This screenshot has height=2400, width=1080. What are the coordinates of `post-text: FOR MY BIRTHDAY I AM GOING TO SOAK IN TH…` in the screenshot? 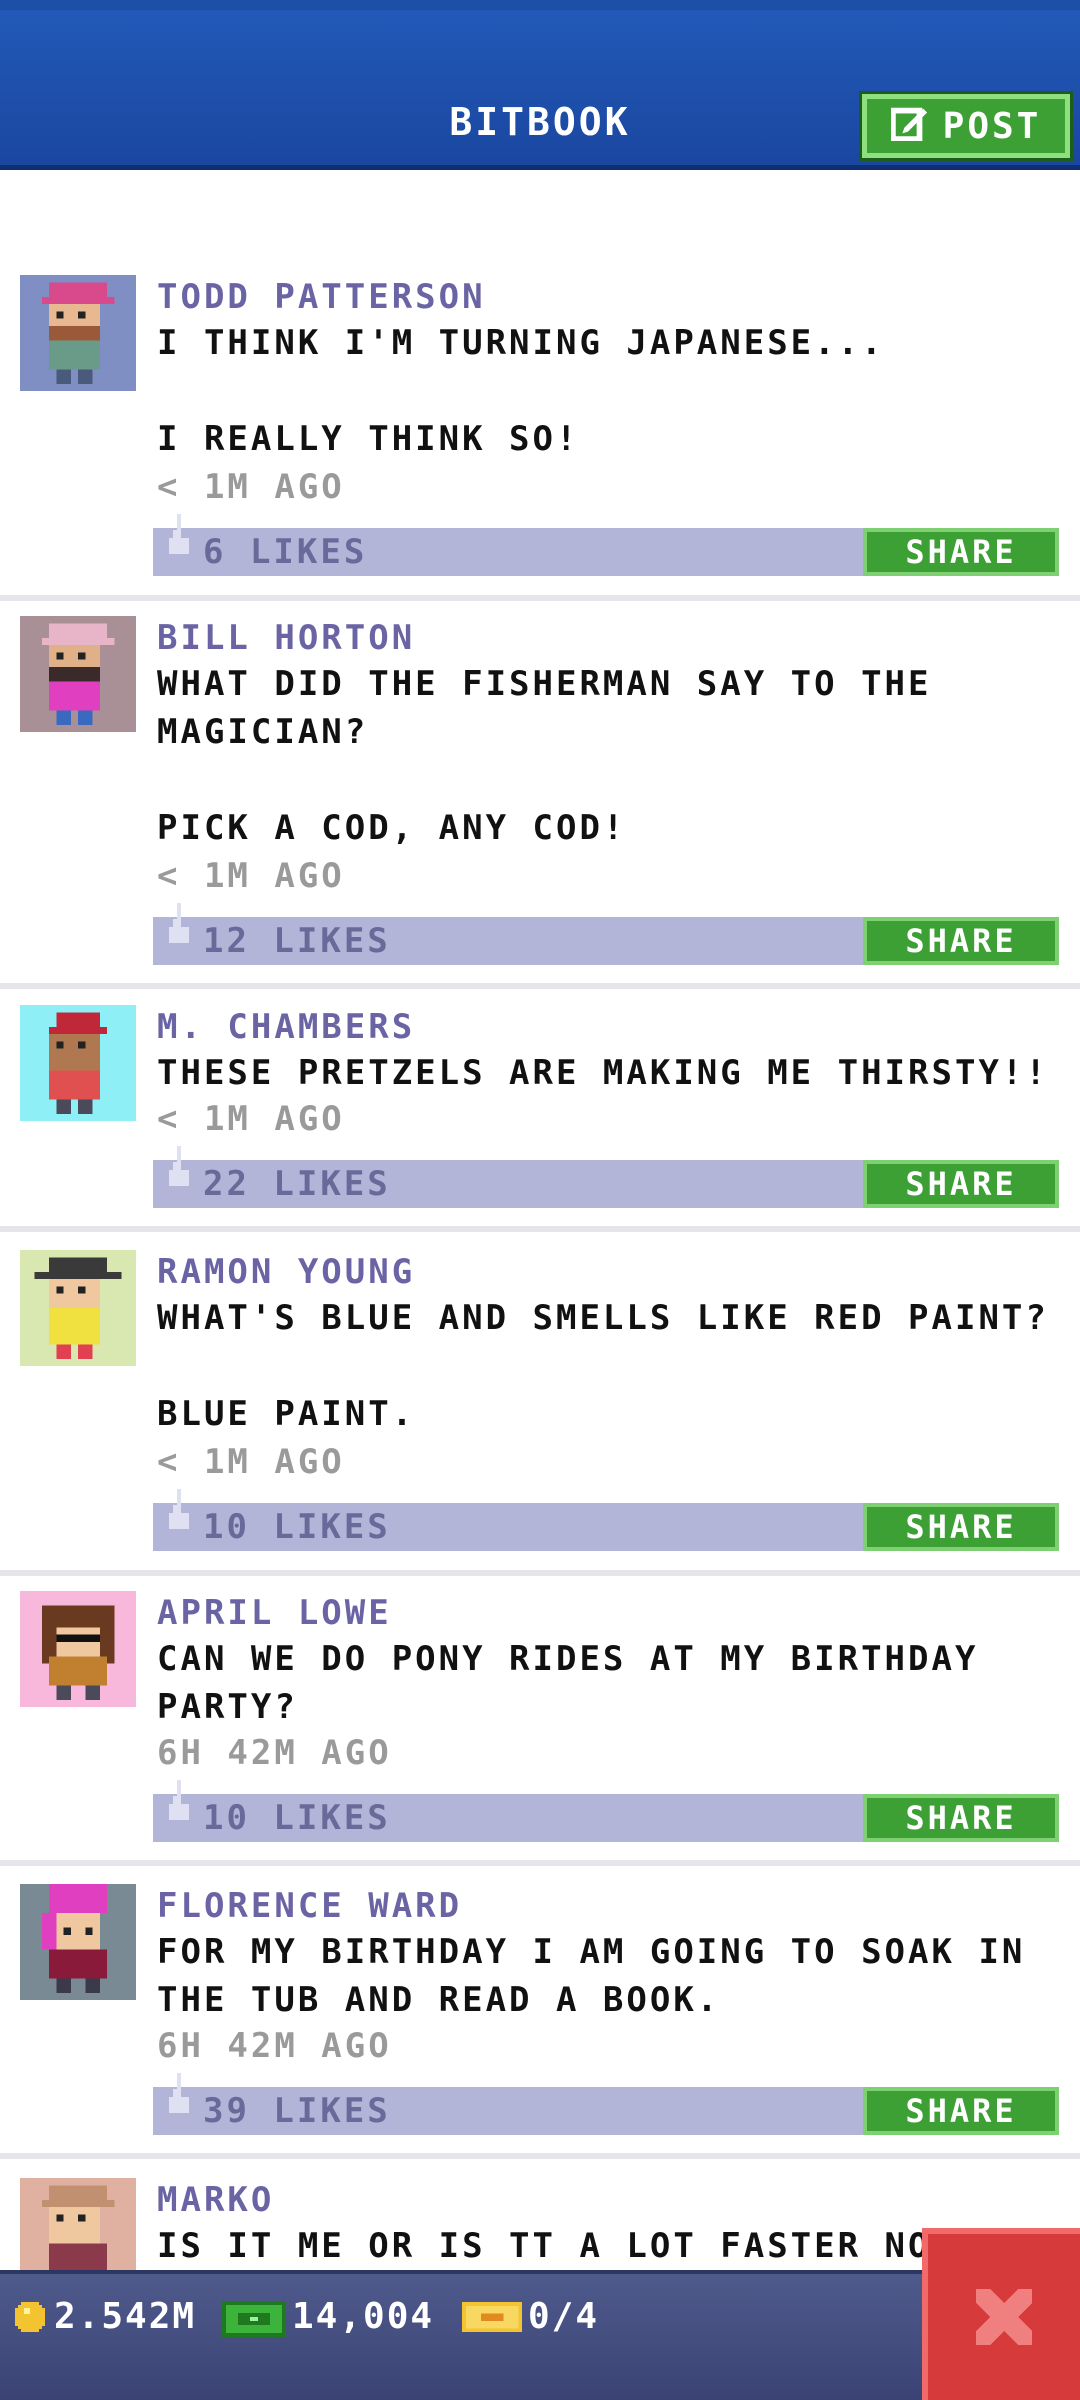 It's located at (591, 1976).